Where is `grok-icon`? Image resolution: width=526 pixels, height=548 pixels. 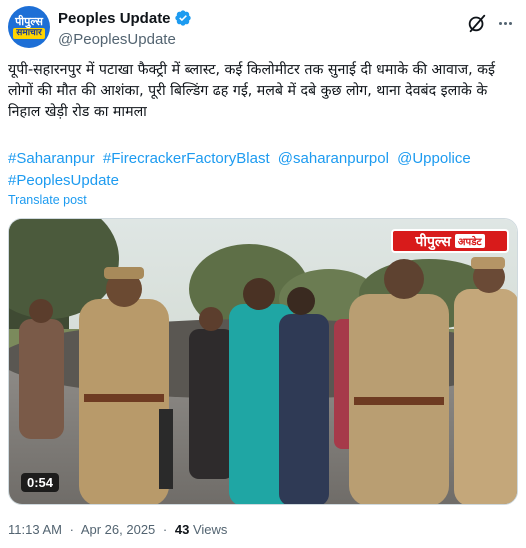 grok-icon is located at coordinates (477, 23).